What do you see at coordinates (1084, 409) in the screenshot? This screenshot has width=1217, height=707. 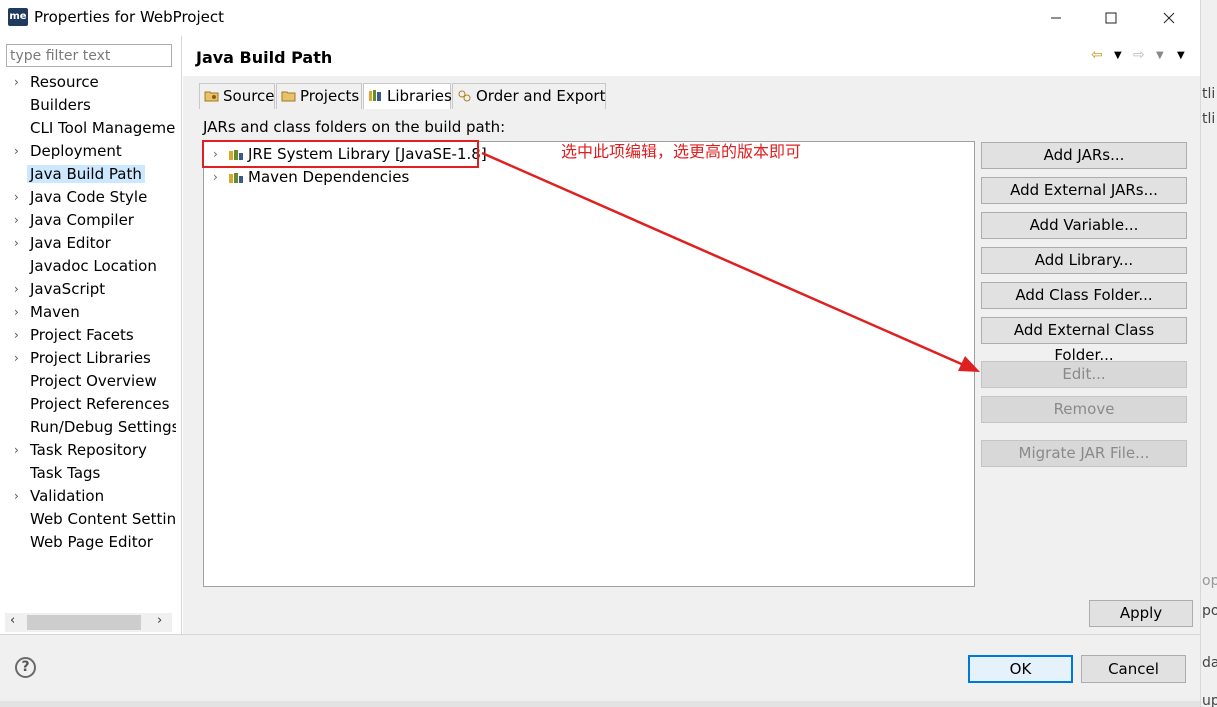 I see `remove-button: Remove` at bounding box center [1084, 409].